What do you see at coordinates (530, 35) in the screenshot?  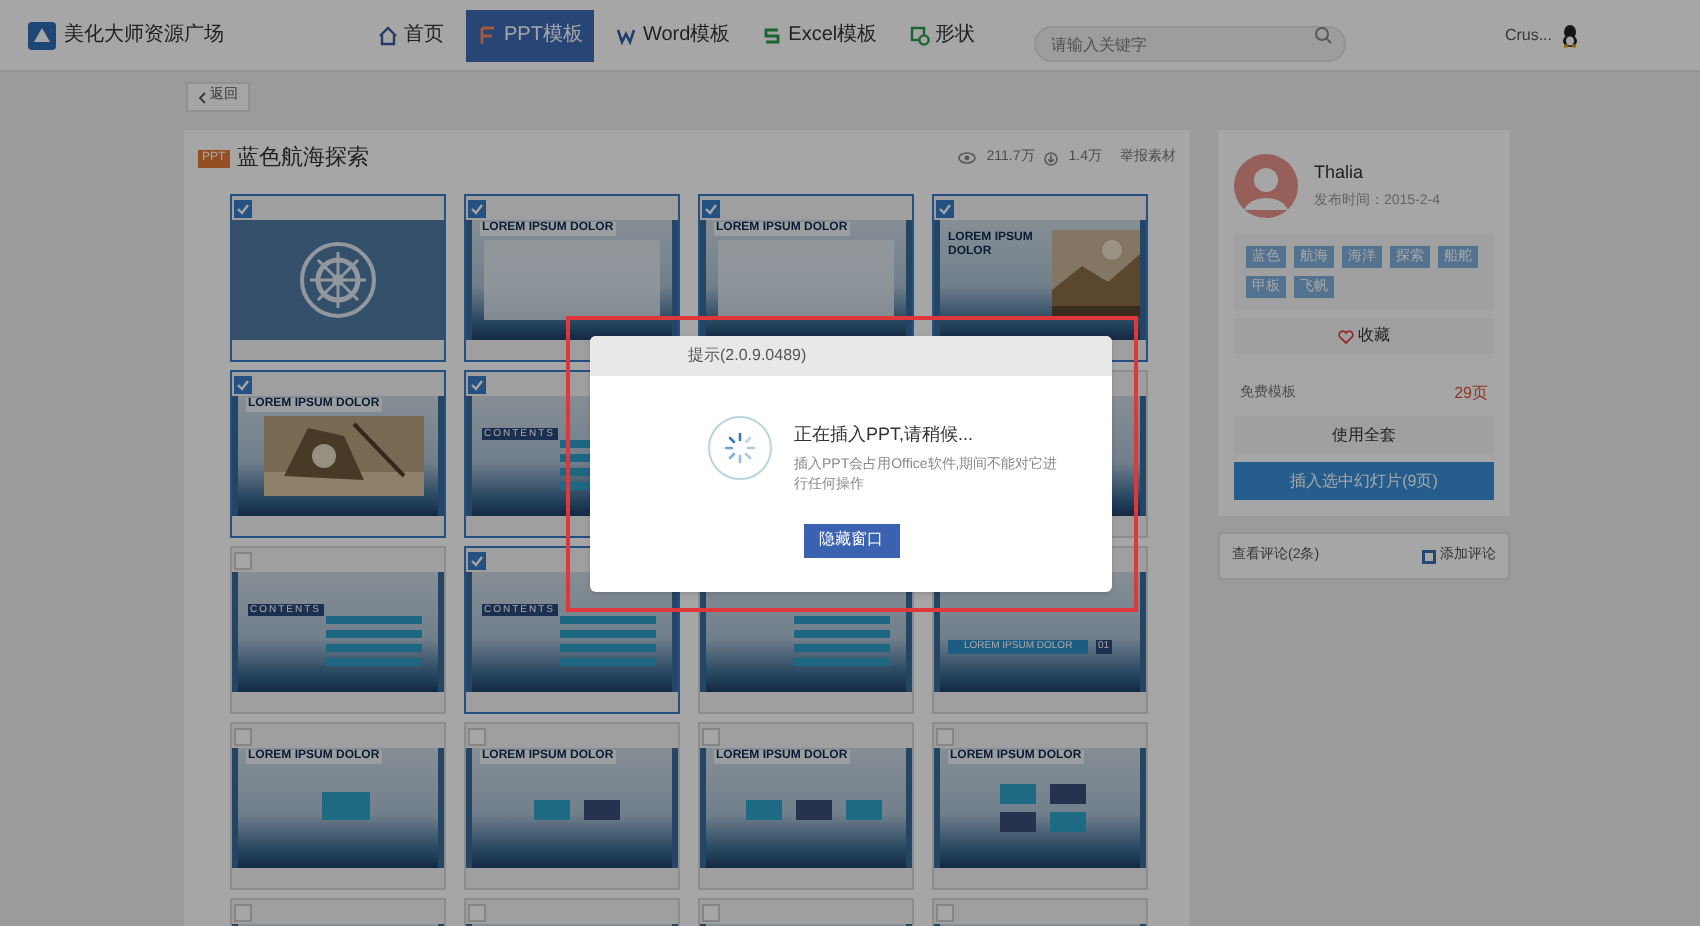 I see `nav-tab: PPT模板` at bounding box center [530, 35].